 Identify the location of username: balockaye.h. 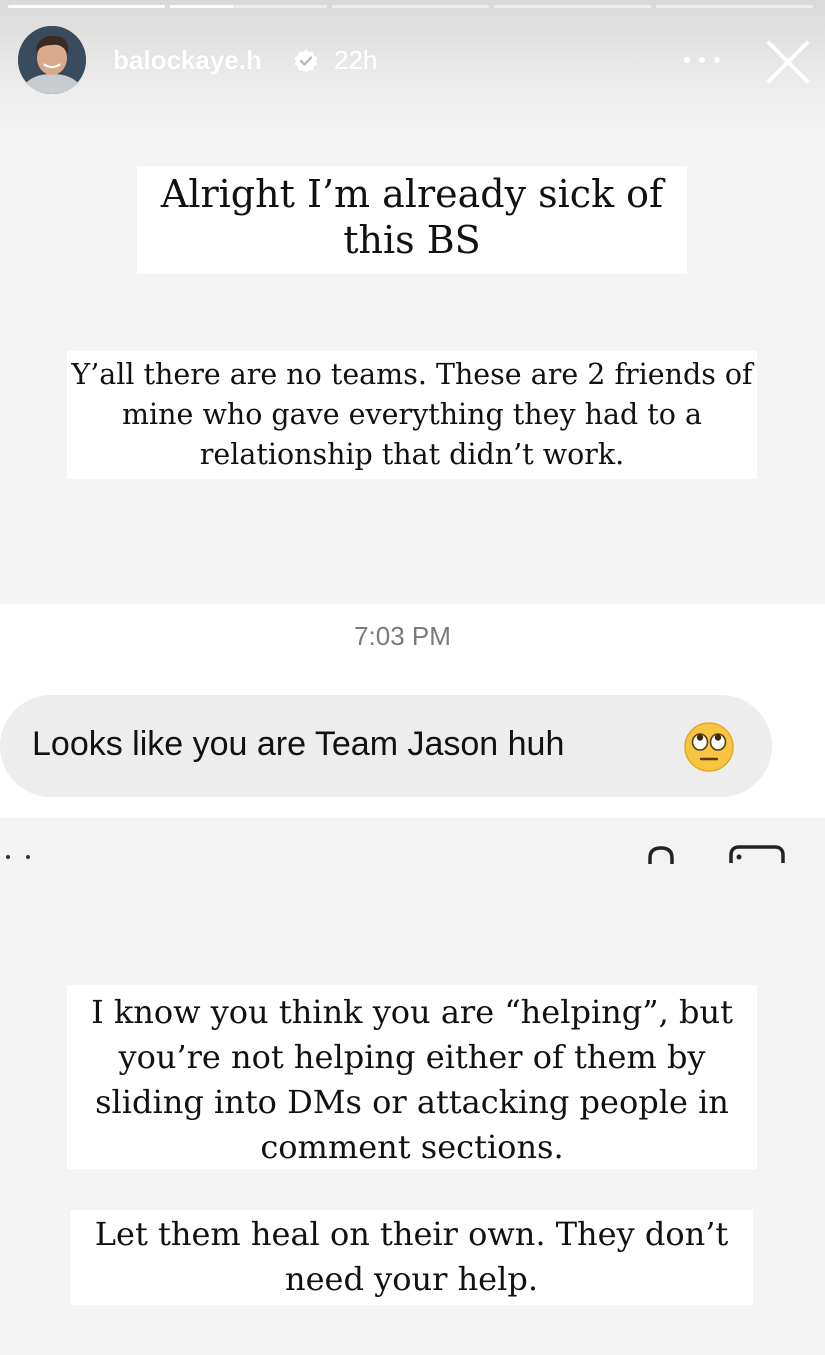
(187, 60).